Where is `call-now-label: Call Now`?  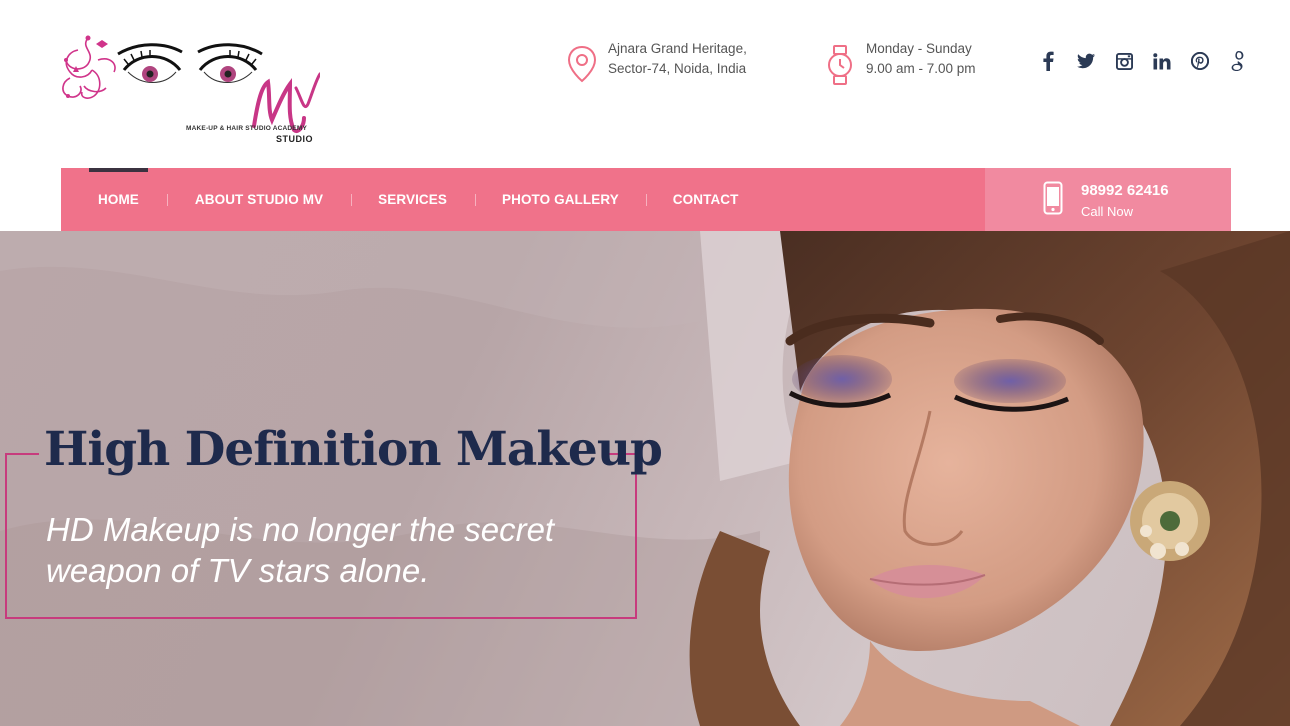 call-now-label: Call Now is located at coordinates (1107, 211).